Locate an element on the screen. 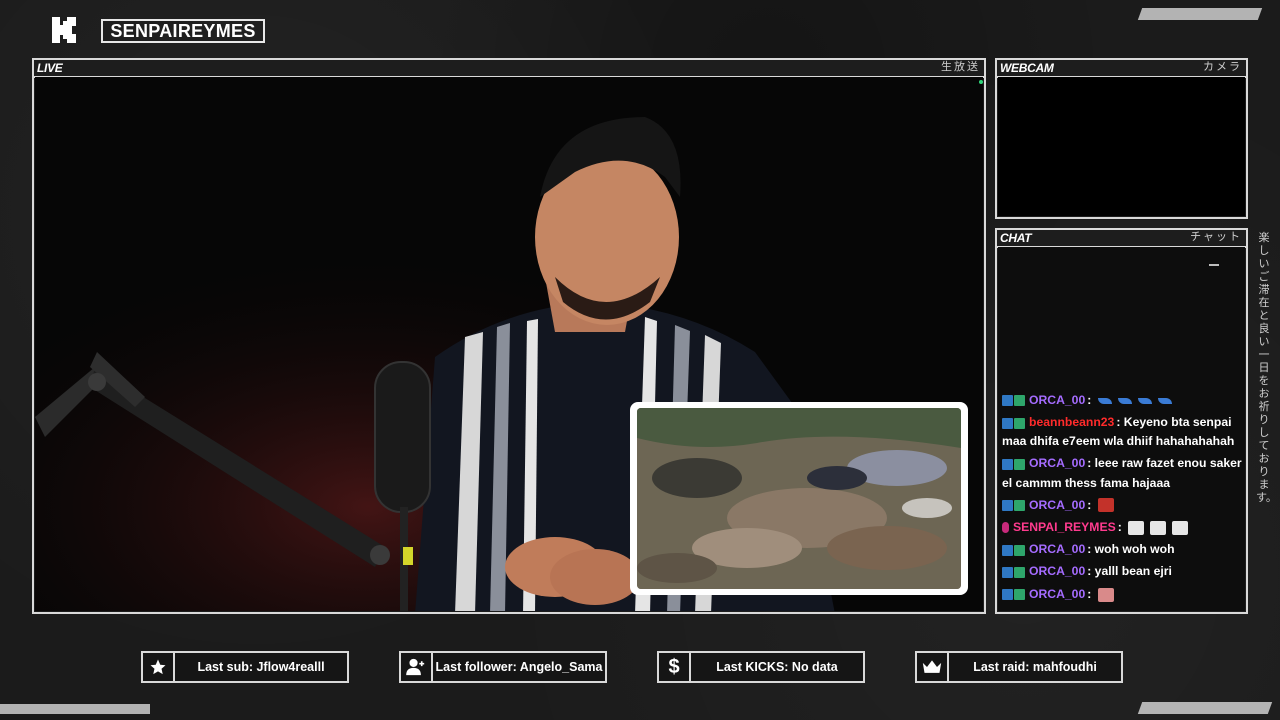 Image resolution: width=1280 pixels, height=720 pixels. frame-scratch-bottom-right is located at coordinates (1205, 708).